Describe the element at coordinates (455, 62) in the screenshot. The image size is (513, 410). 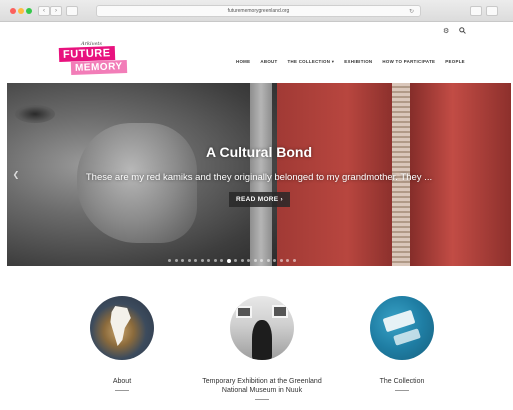
I see `nav-people: PEOPLE` at that location.